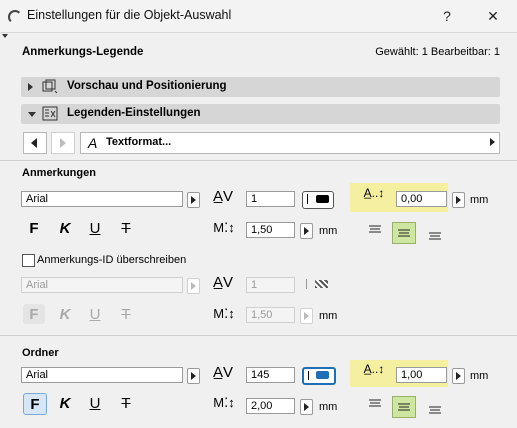  Describe the element at coordinates (35, 404) in the screenshot. I see `ordner-bold-button: F` at that location.